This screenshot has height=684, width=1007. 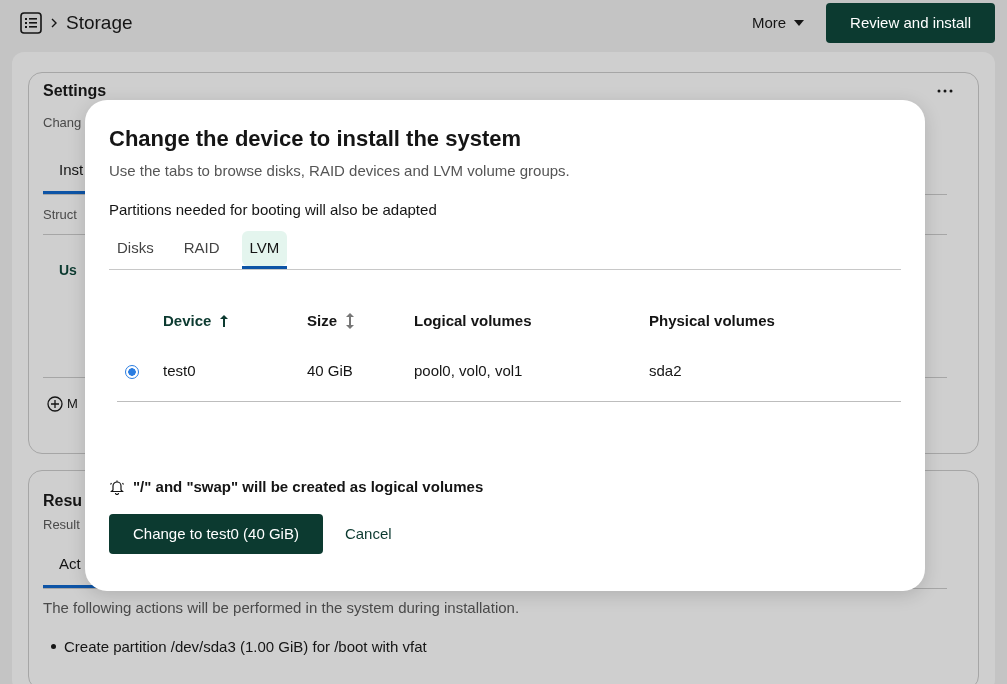 What do you see at coordinates (224, 321) in the screenshot?
I see `sort-ascending-icon` at bounding box center [224, 321].